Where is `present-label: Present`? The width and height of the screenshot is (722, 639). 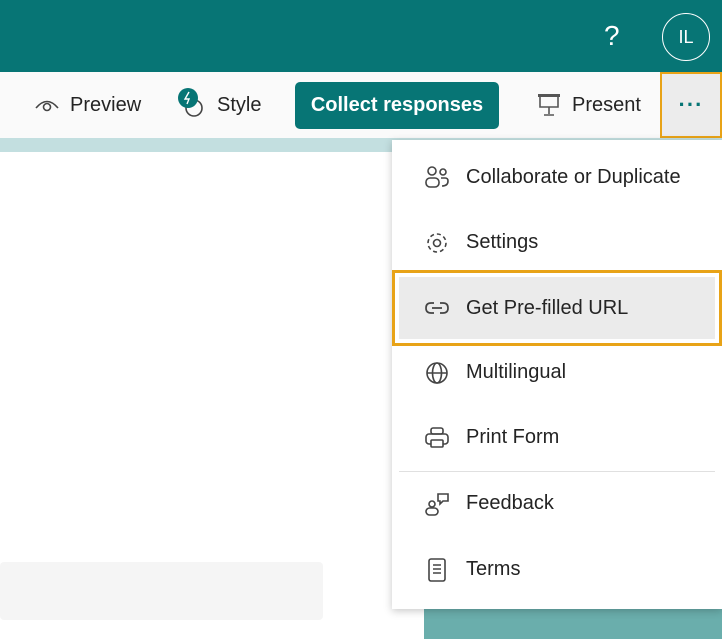
present-label: Present is located at coordinates (606, 104).